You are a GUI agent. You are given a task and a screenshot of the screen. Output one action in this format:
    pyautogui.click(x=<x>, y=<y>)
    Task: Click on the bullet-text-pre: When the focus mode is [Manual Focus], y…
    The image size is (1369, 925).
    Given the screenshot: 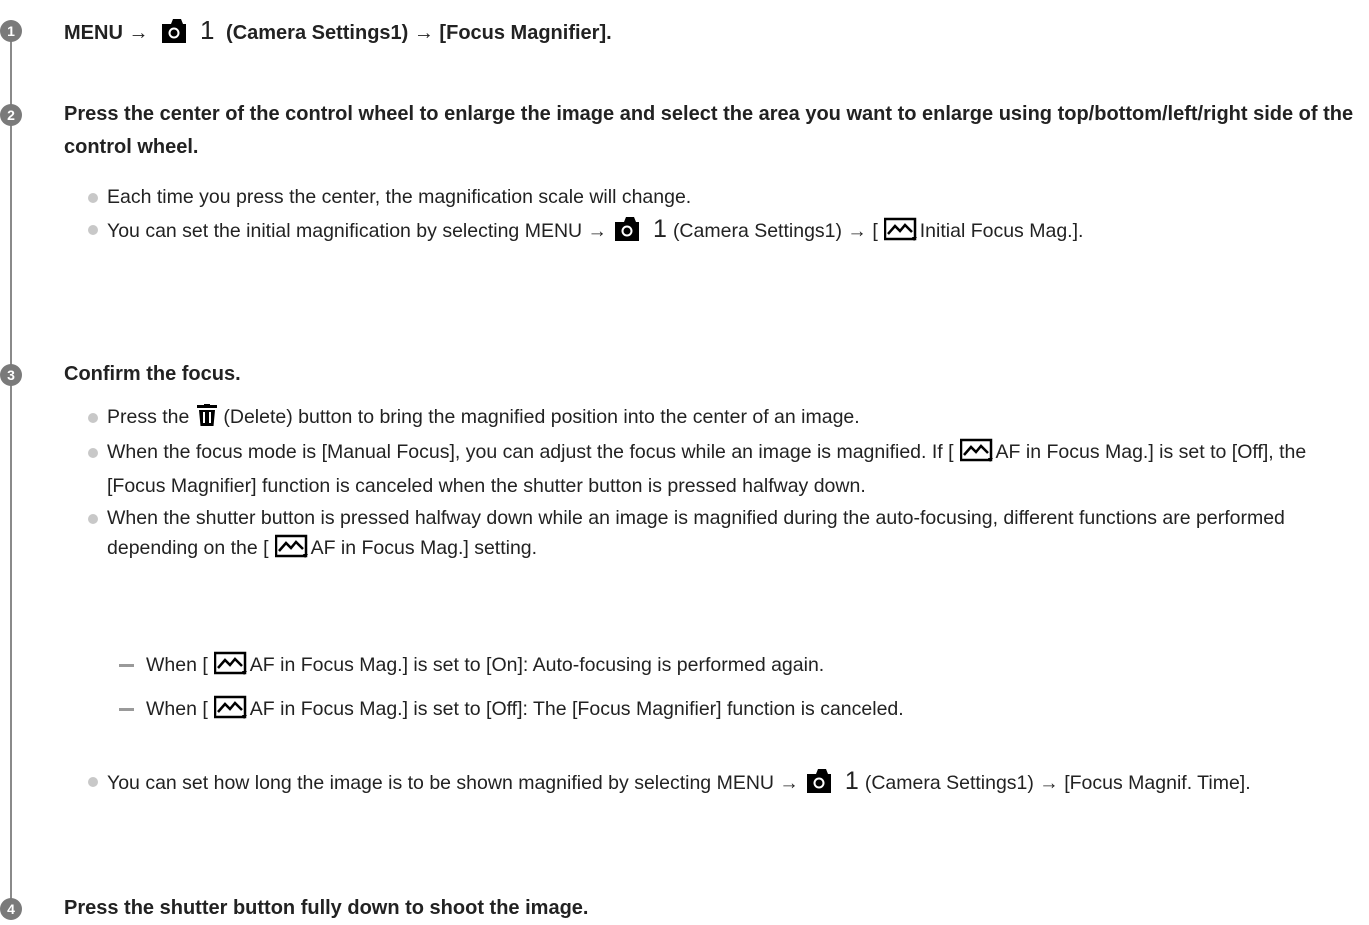 What is the action you would take?
    pyautogui.click(x=530, y=452)
    